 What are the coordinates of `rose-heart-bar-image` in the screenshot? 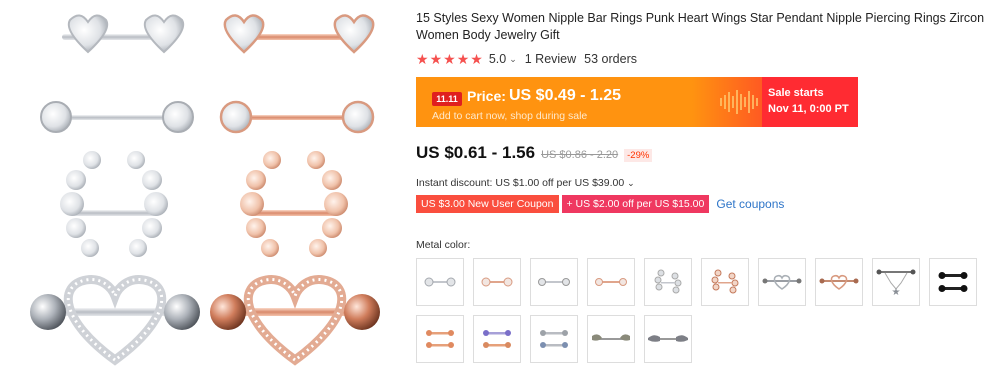 It's located at (299, 34).